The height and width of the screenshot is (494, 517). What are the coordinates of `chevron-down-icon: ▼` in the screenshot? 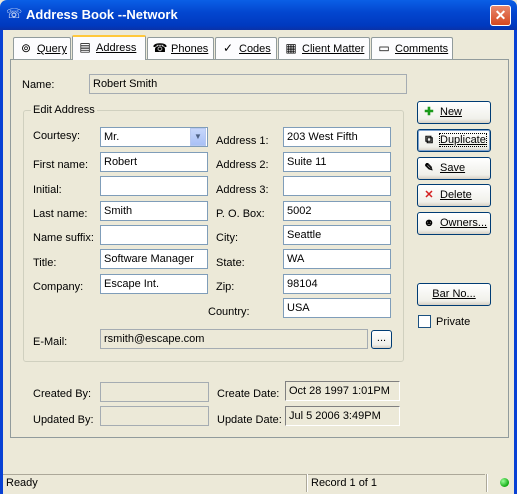 It's located at (198, 137).